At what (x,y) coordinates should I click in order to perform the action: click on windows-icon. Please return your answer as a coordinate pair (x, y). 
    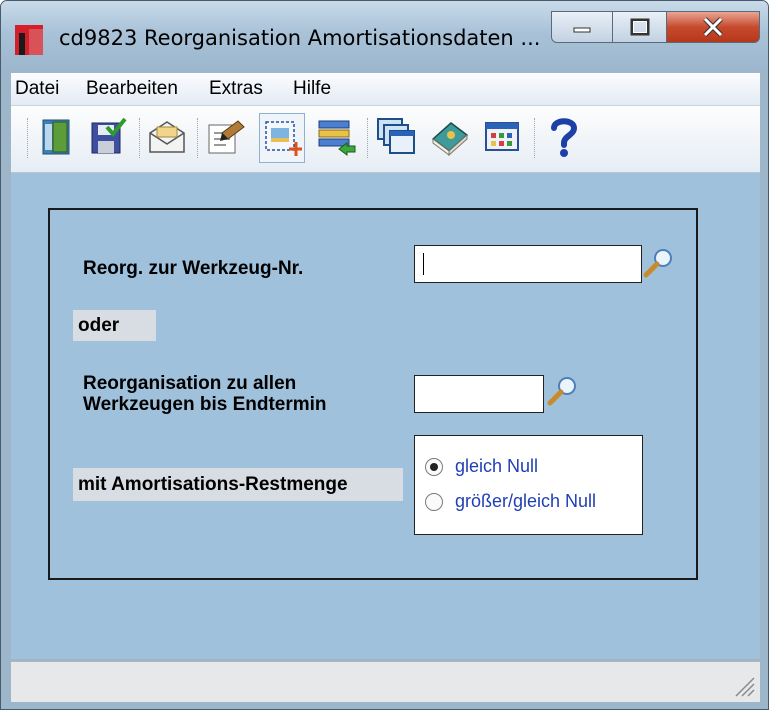
    Looking at the image, I should click on (396, 136).